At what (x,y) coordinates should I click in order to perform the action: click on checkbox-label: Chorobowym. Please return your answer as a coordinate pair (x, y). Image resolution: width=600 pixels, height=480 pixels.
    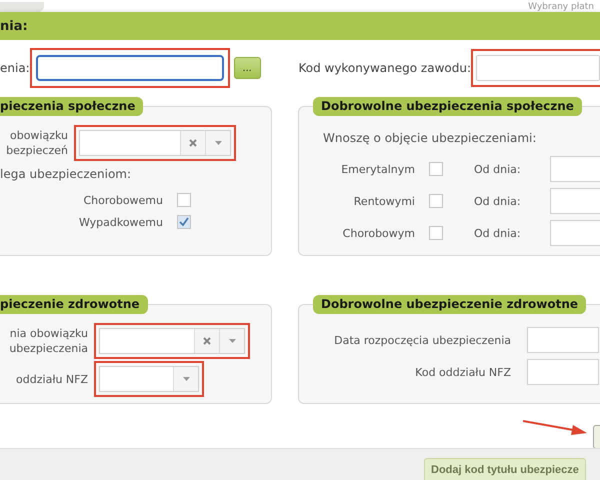
    Looking at the image, I should click on (378, 233).